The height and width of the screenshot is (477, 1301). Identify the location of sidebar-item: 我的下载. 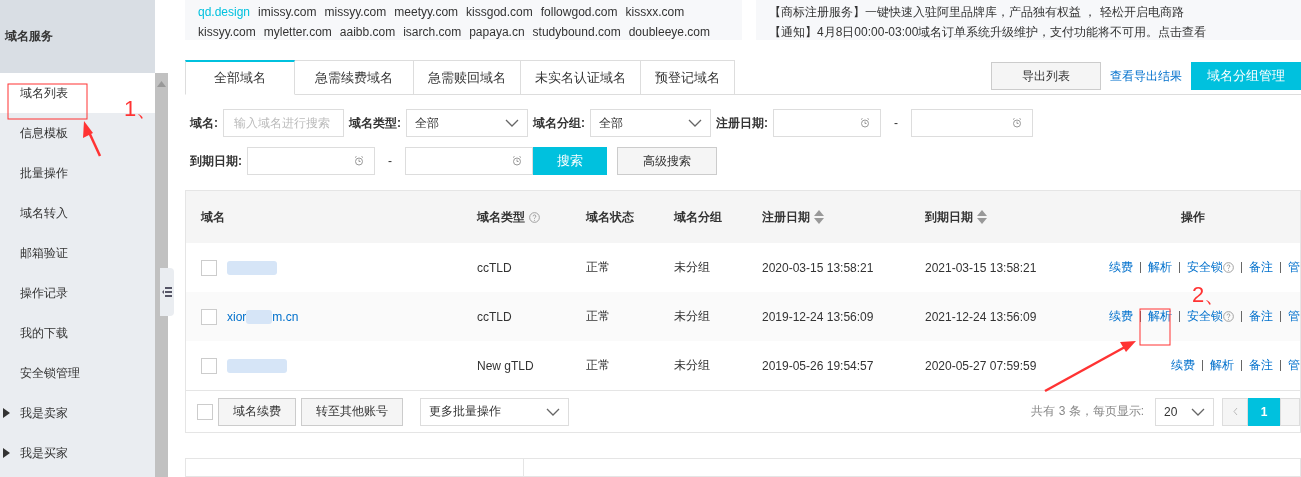
(58, 333).